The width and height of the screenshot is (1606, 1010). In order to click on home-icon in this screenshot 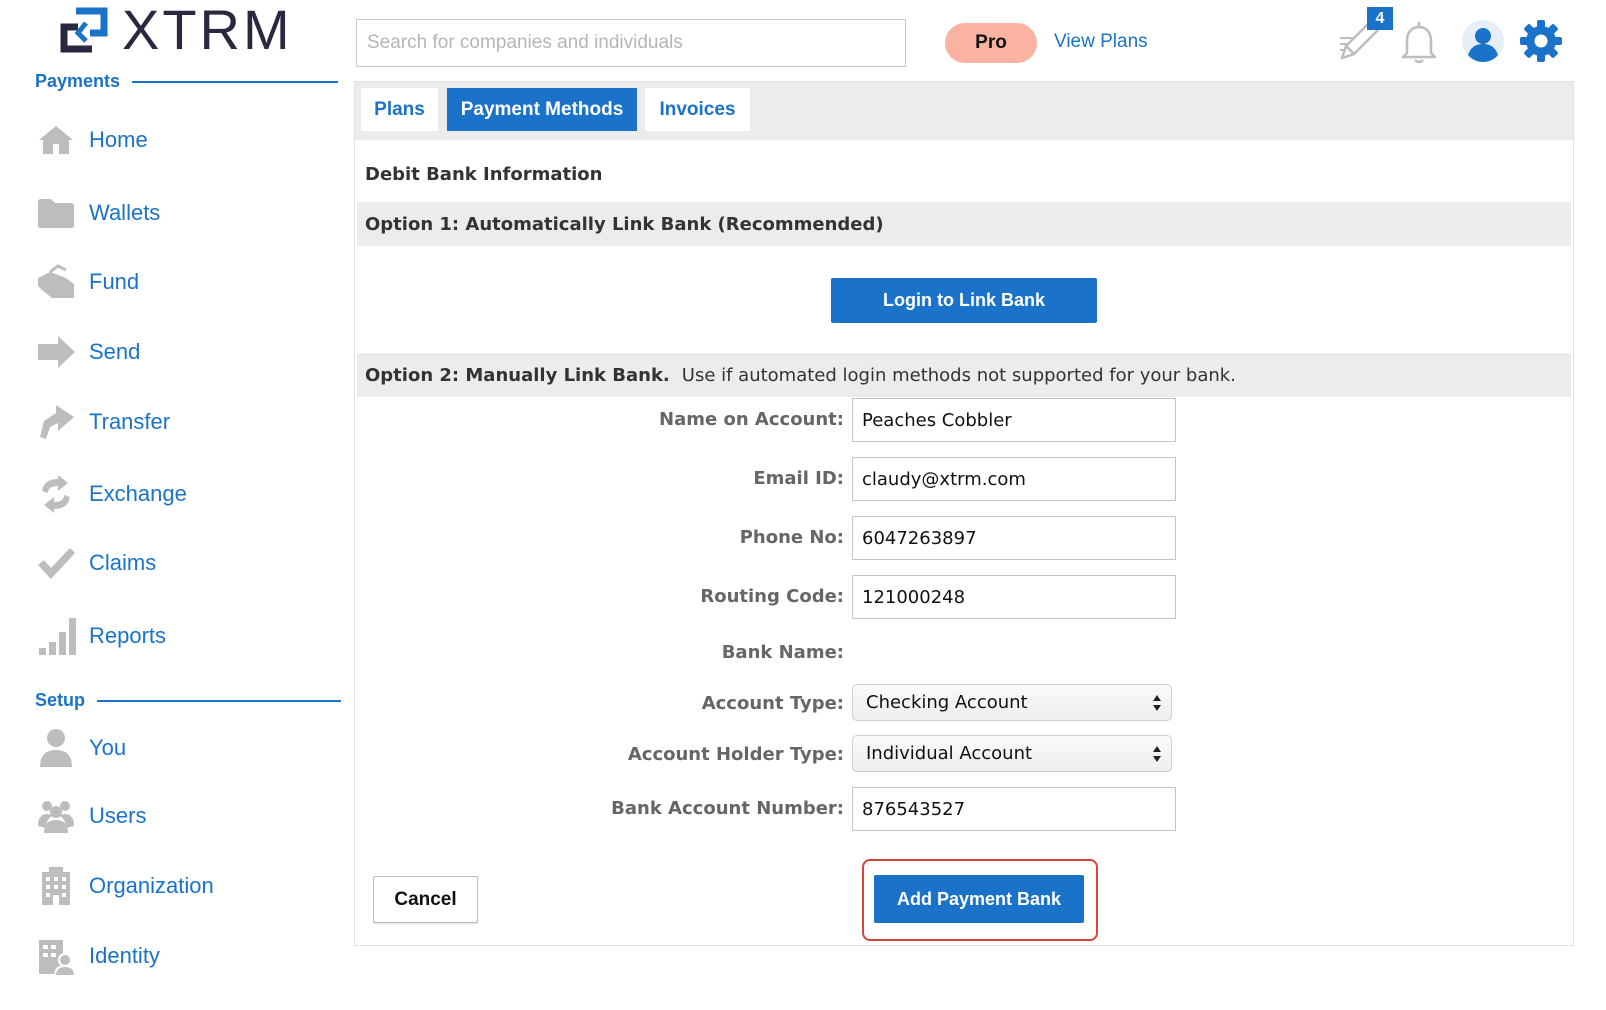, I will do `click(56, 140)`.